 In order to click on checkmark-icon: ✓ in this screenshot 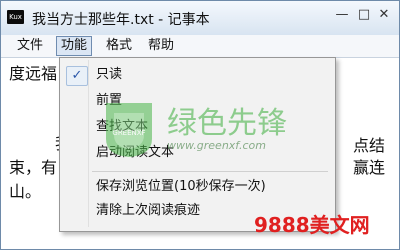, I will do `click(77, 76)`.